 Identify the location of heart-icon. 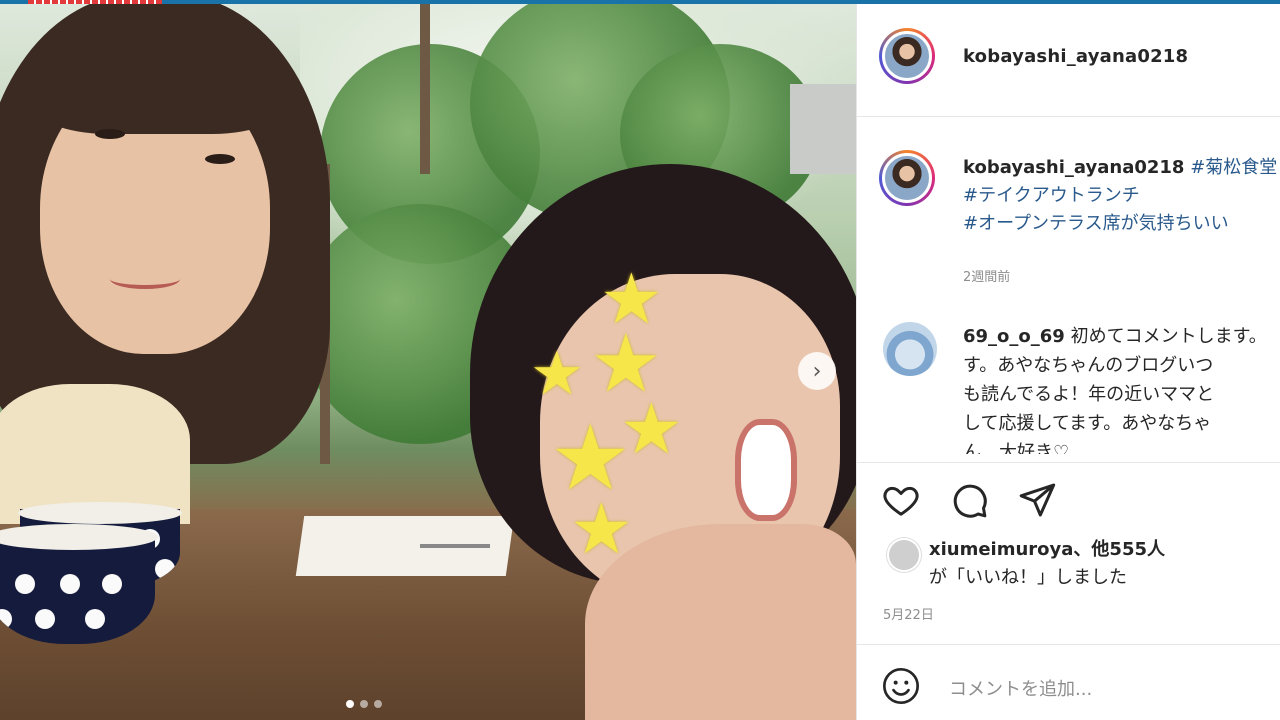
(901, 500).